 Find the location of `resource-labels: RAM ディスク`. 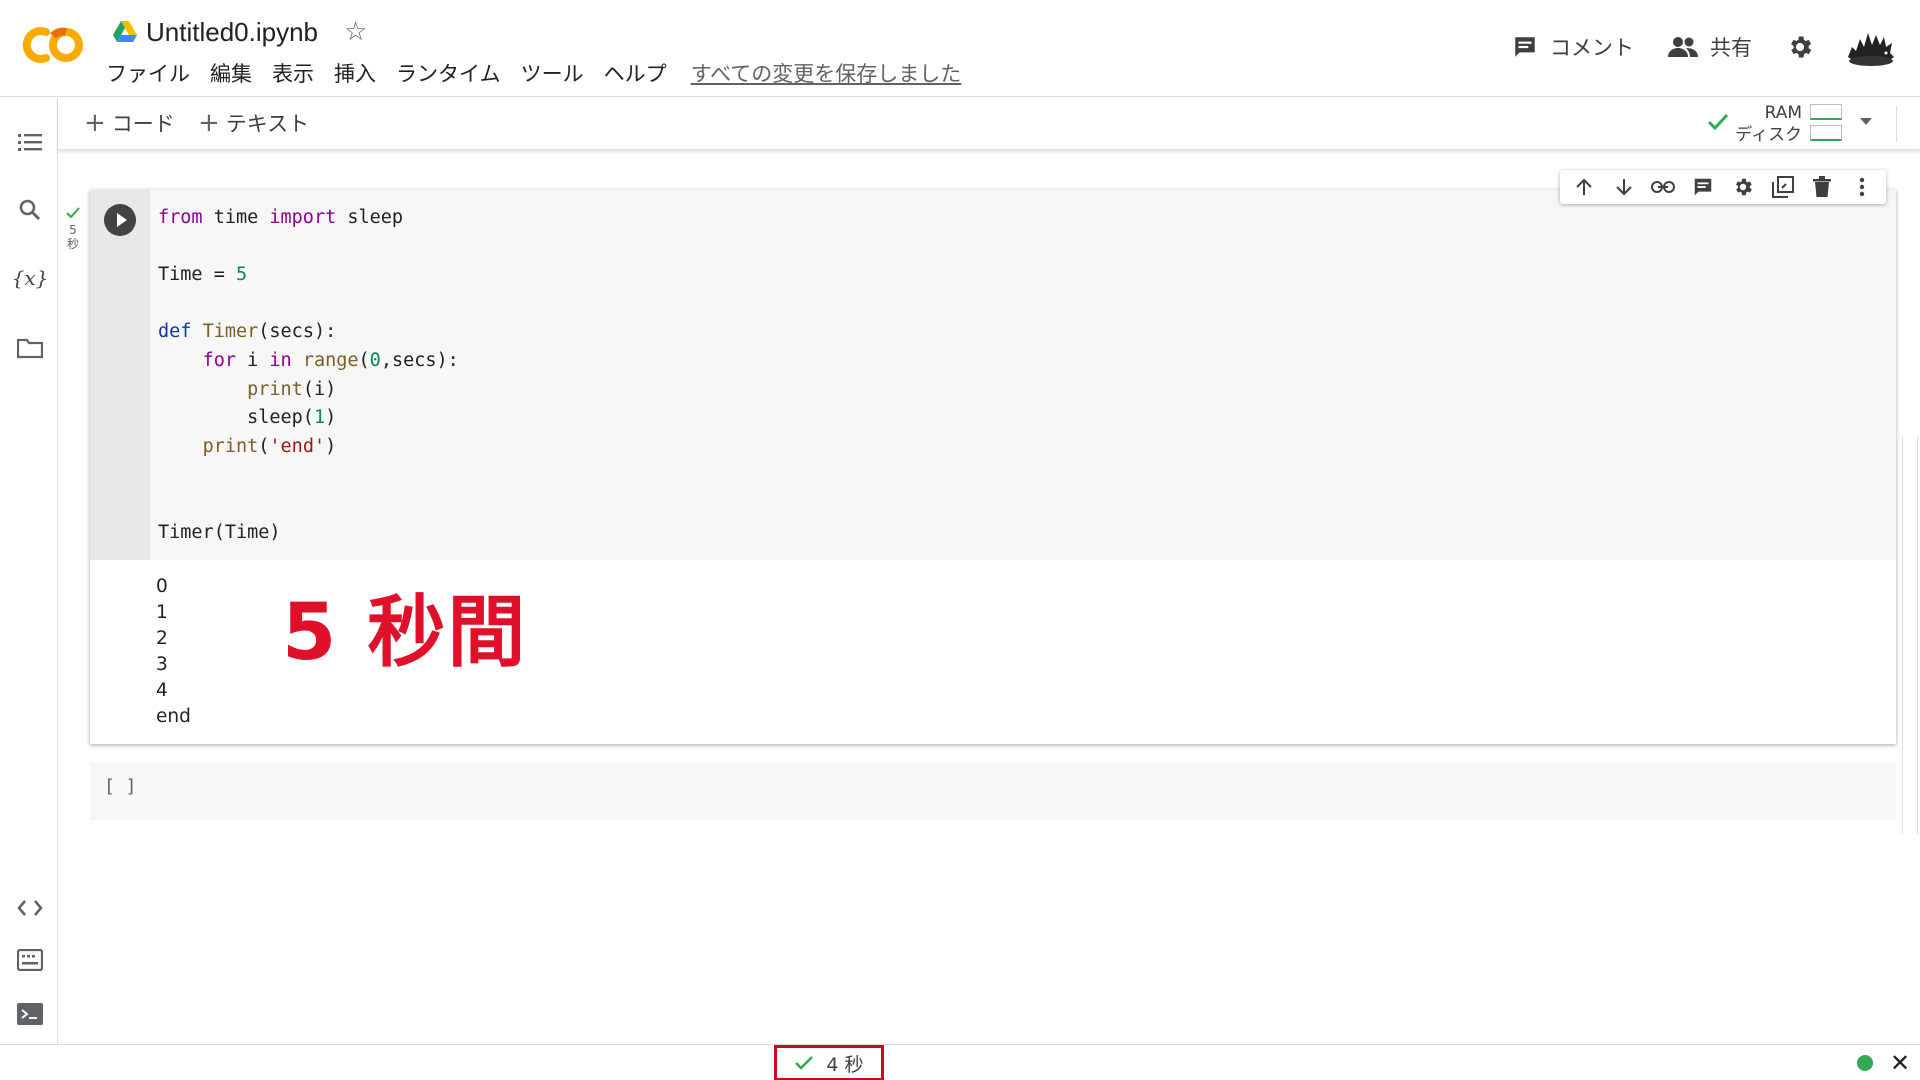

resource-labels: RAM ディスク is located at coordinates (1768, 124).